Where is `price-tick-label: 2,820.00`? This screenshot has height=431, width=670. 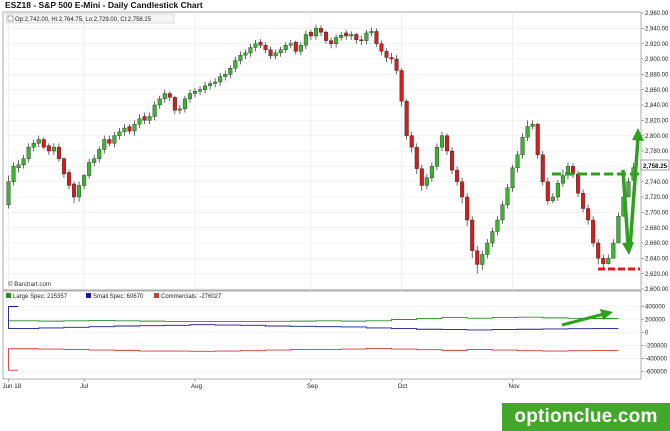 price-tick-label: 2,820.00 is located at coordinates (657, 122).